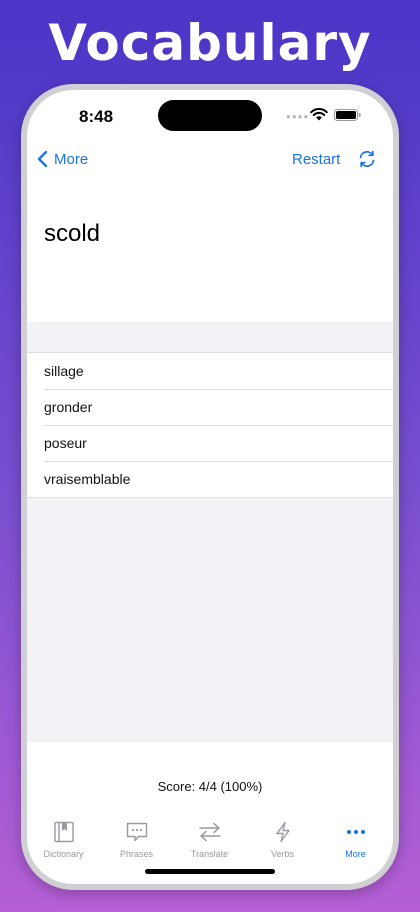 The width and height of the screenshot is (420, 912). What do you see at coordinates (210, 407) in the screenshot?
I see `answer-option: gronder` at bounding box center [210, 407].